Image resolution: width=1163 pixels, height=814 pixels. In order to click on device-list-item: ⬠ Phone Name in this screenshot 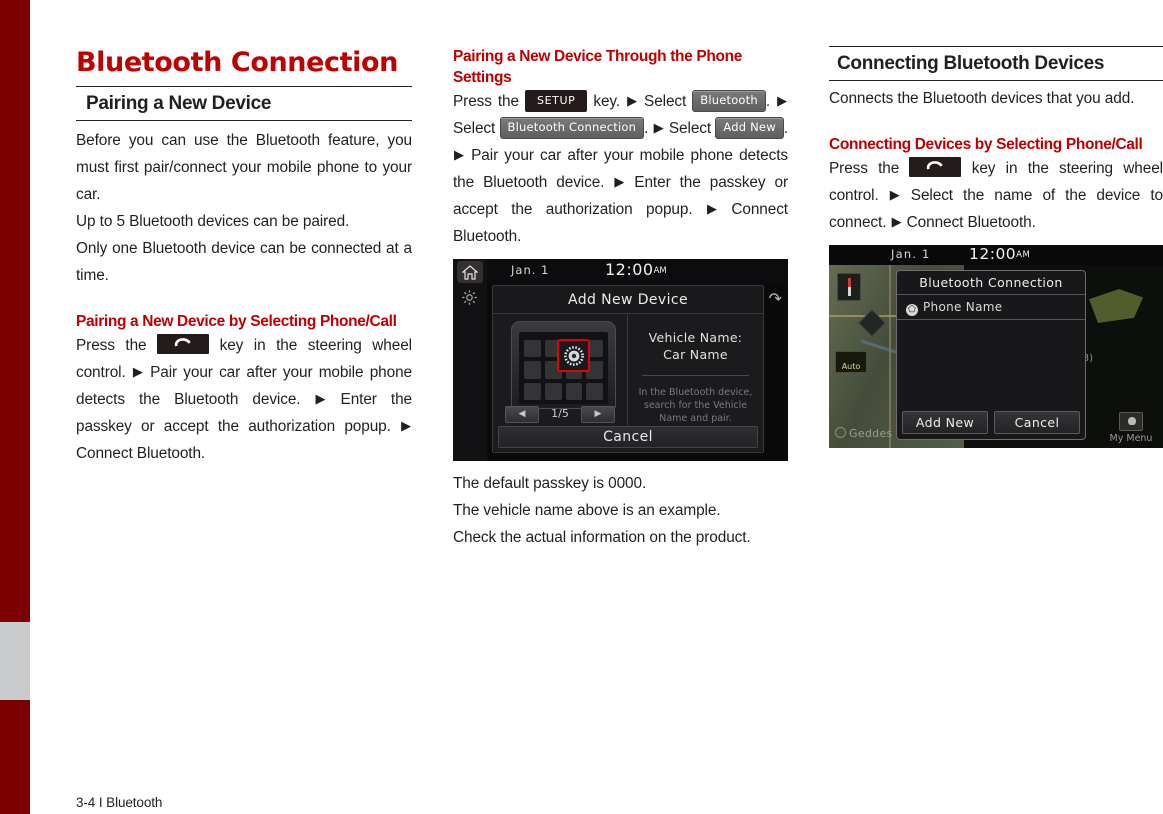, I will do `click(991, 307)`.